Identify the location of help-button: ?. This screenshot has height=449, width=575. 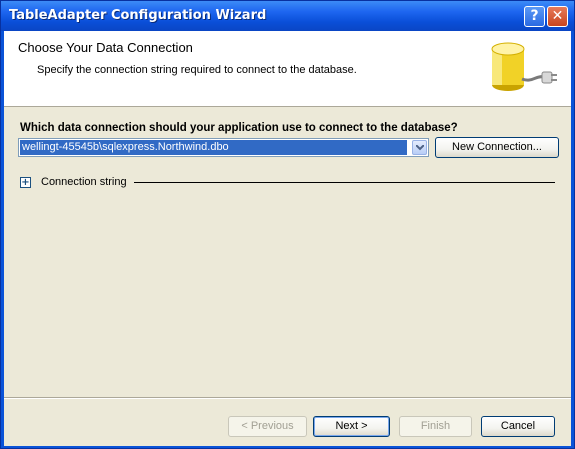
(534, 16).